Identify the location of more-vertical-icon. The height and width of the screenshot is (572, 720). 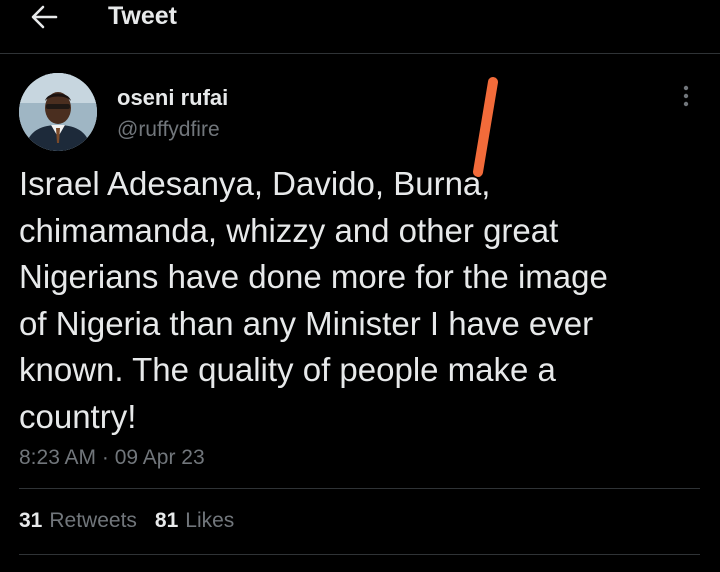
(686, 96).